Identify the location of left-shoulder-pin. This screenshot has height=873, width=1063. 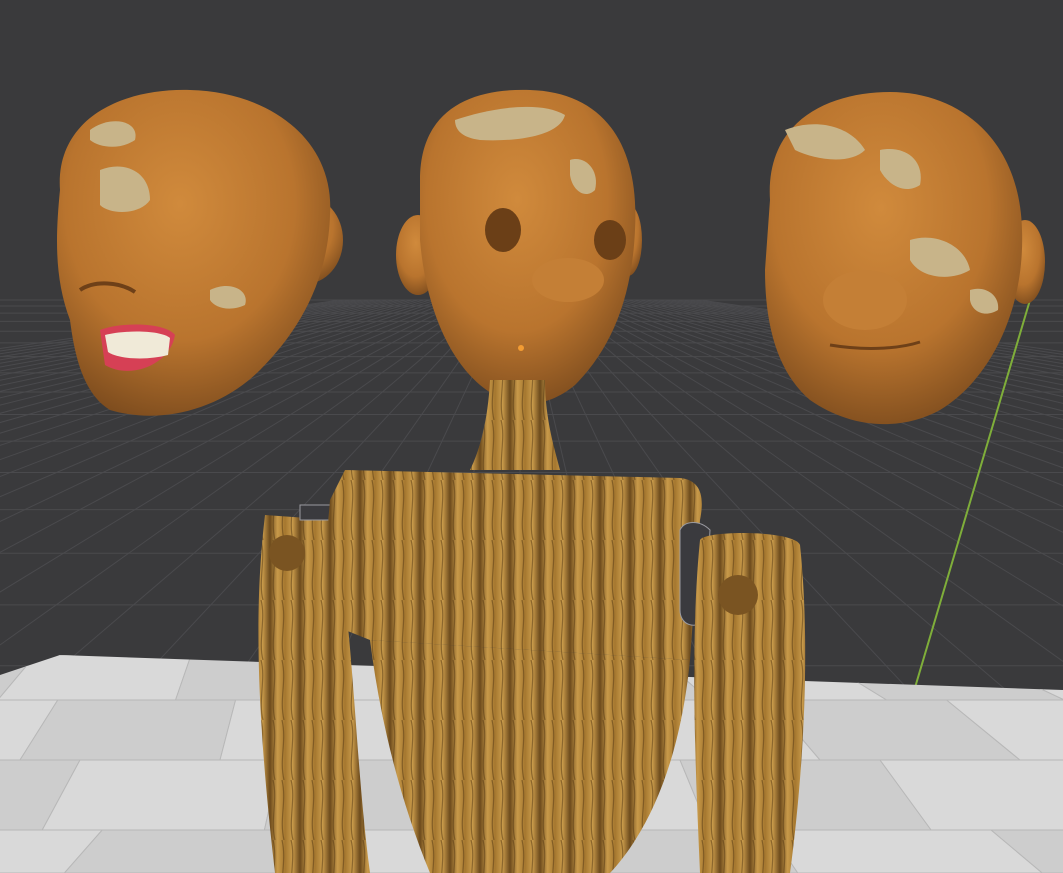
(287, 553).